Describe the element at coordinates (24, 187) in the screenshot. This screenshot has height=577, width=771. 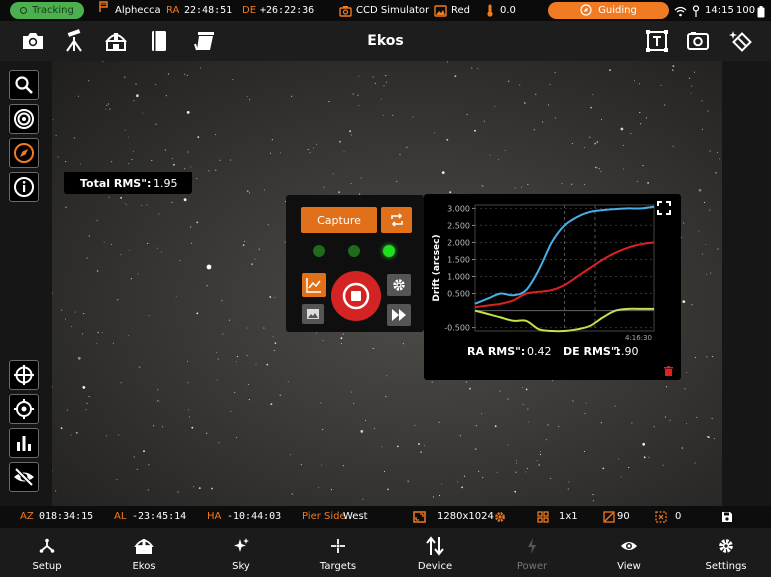
I see `info-button` at that location.